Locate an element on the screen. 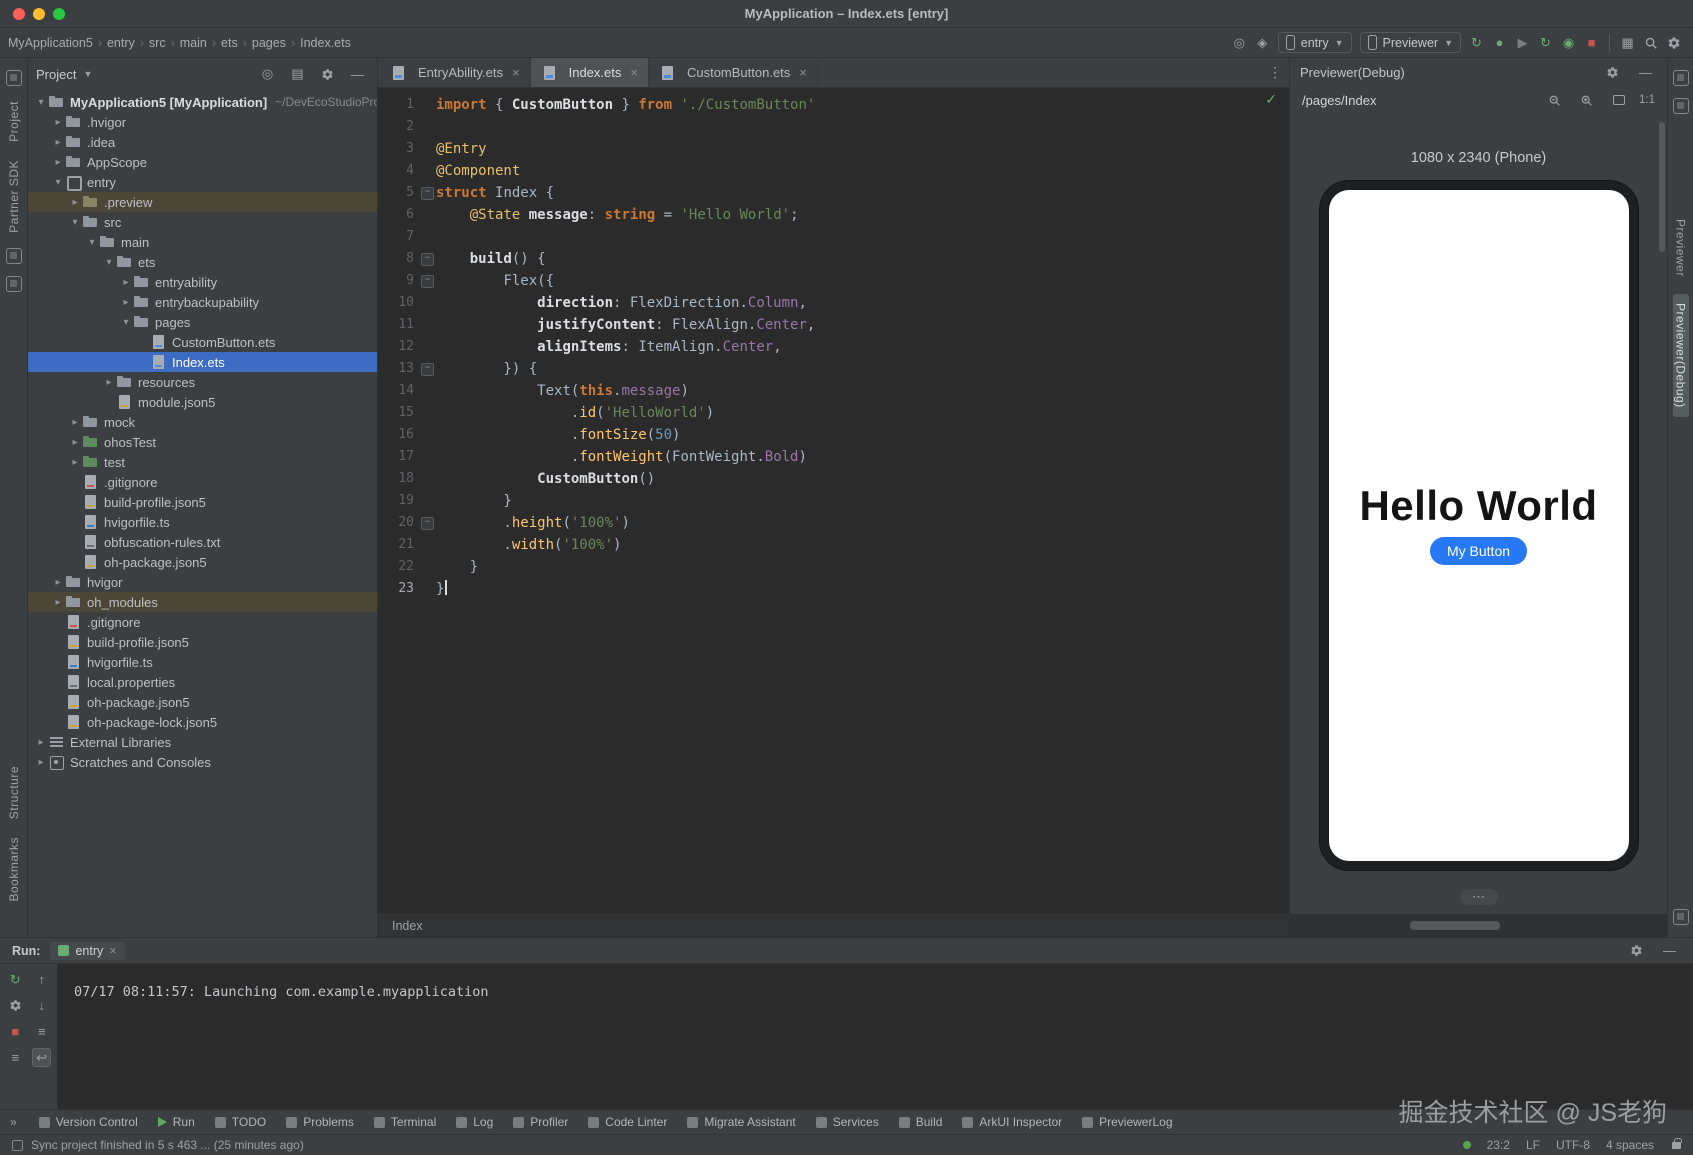 This screenshot has width=1693, height=1155. code-line: 4 @Component is located at coordinates (833, 171).